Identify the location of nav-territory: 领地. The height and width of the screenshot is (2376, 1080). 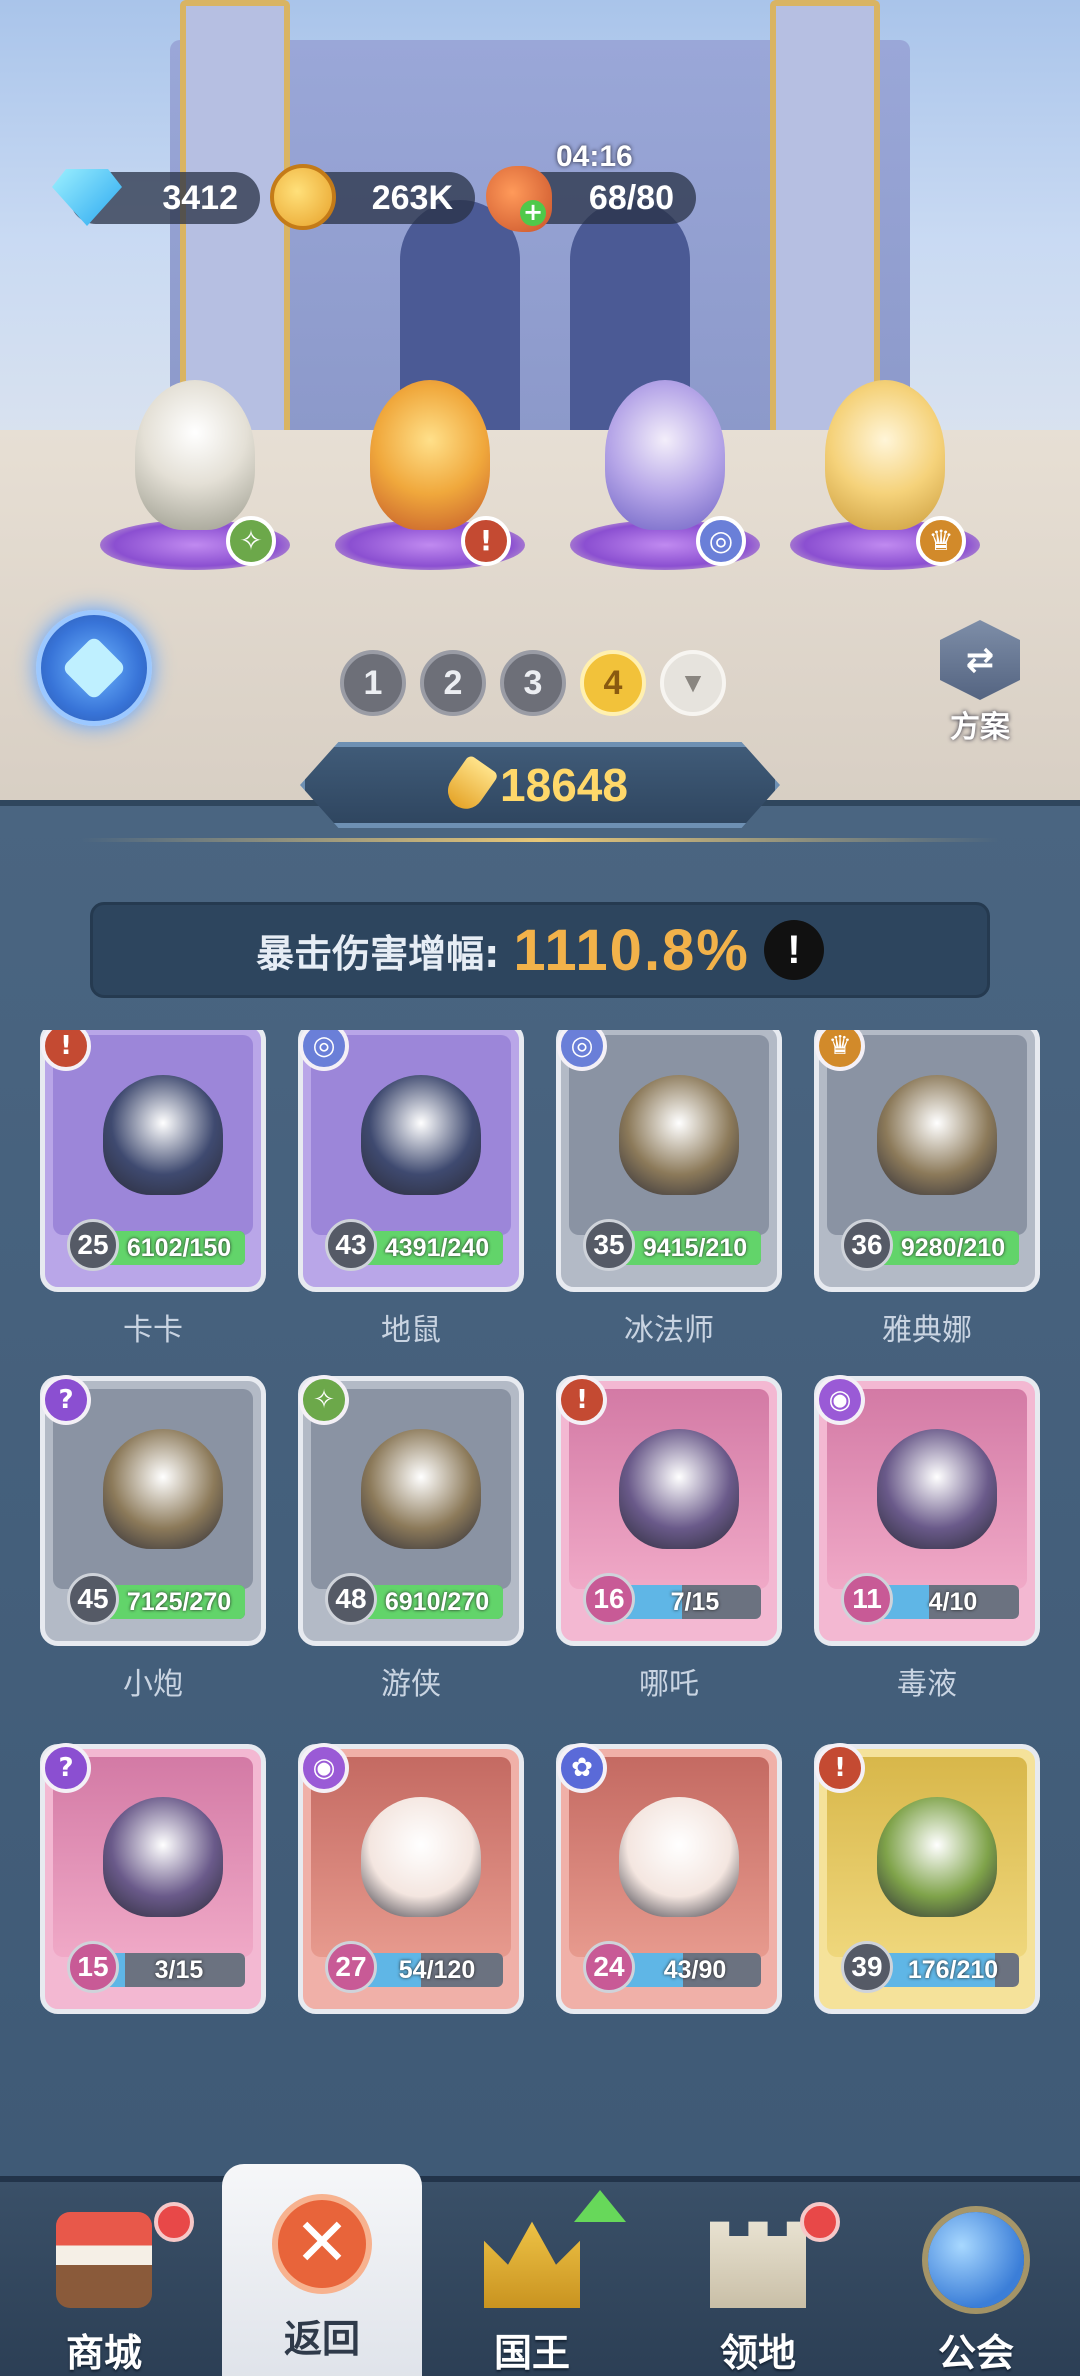
(758, 2279).